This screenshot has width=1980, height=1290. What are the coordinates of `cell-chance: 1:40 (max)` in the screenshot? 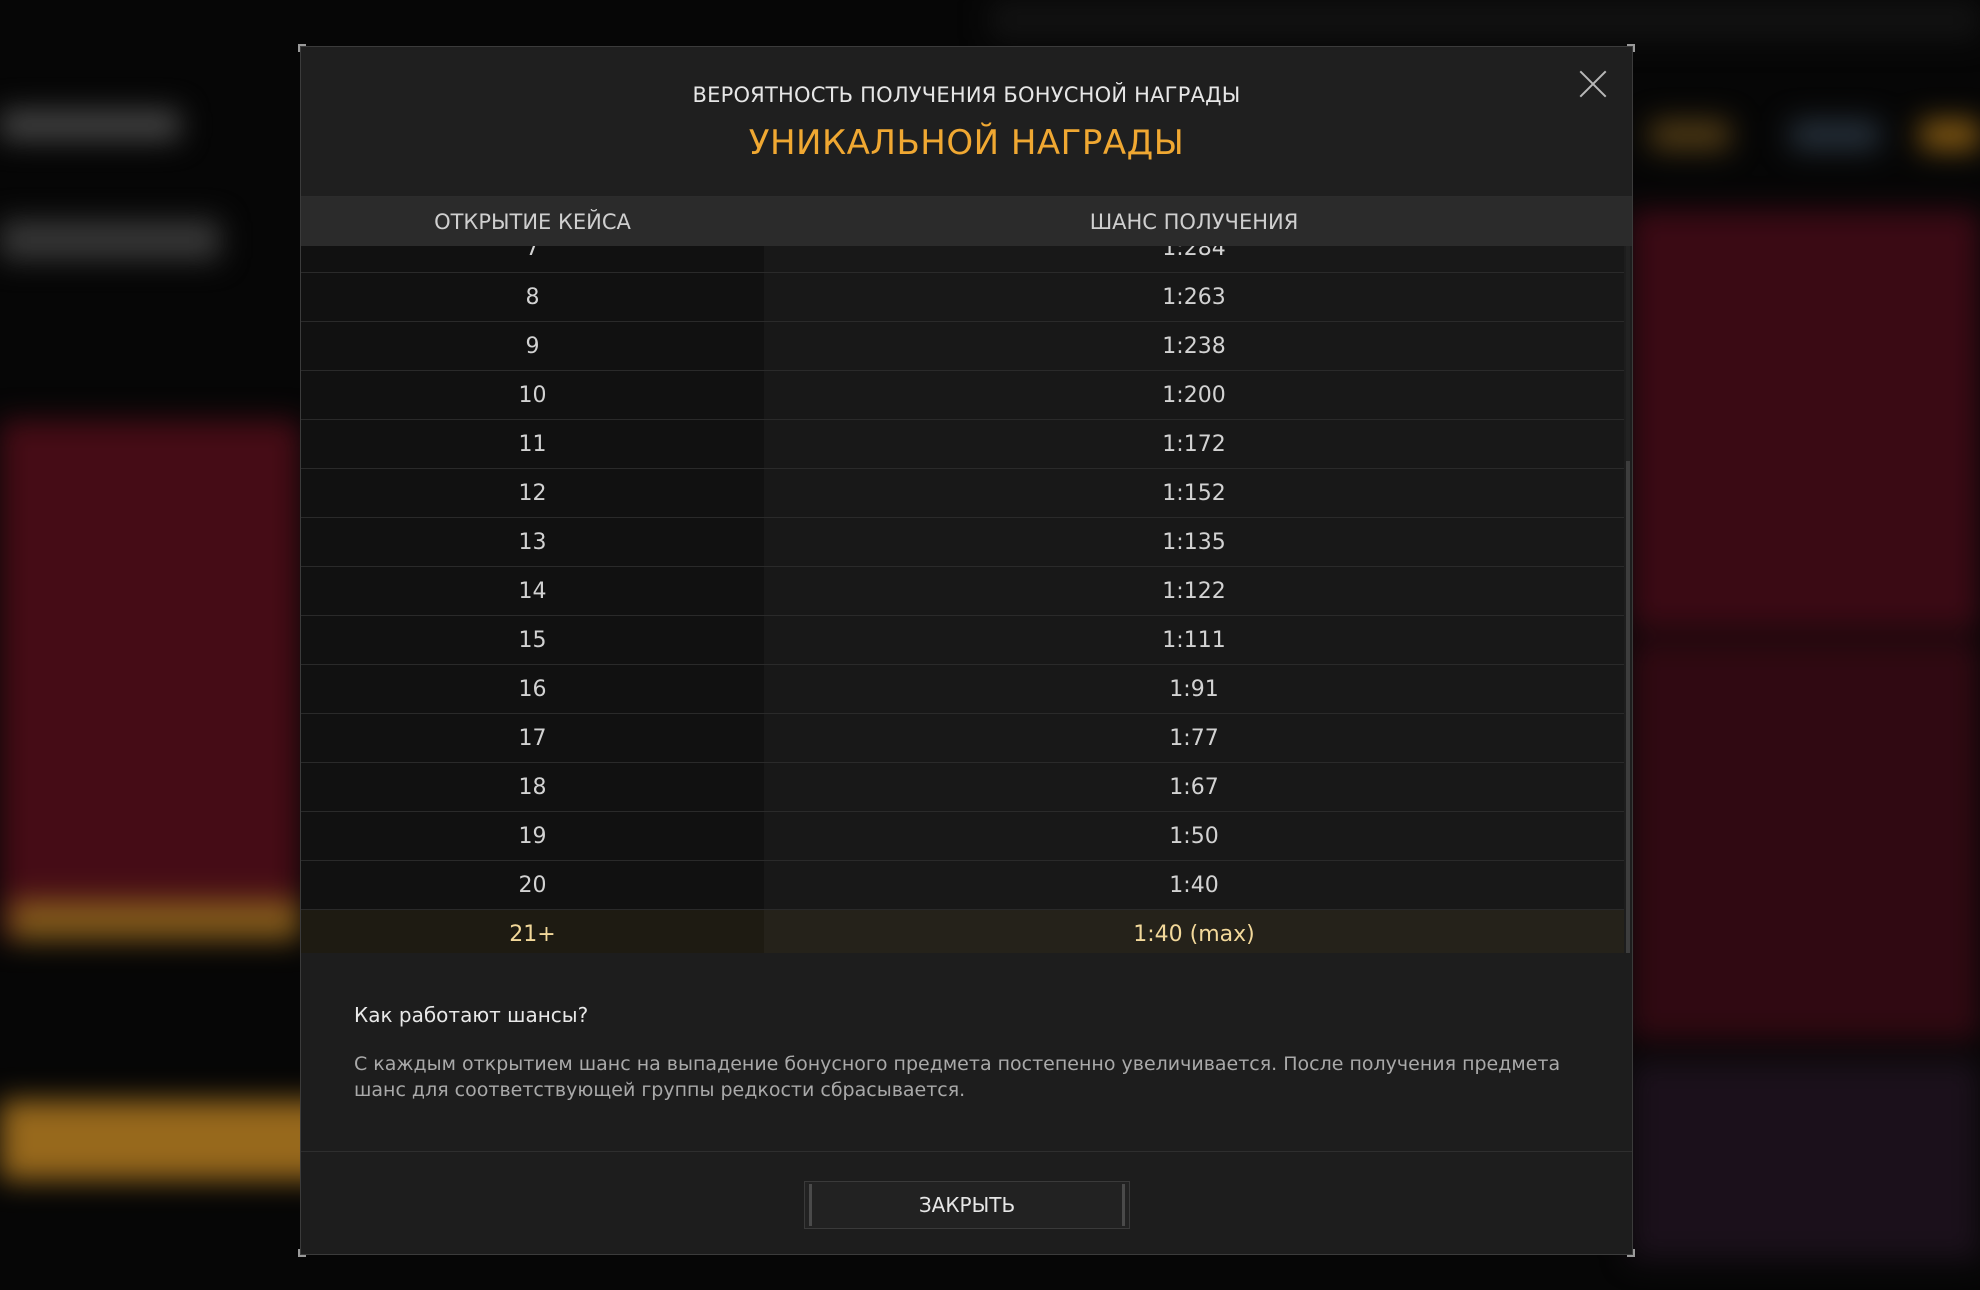 It's located at (1194, 931).